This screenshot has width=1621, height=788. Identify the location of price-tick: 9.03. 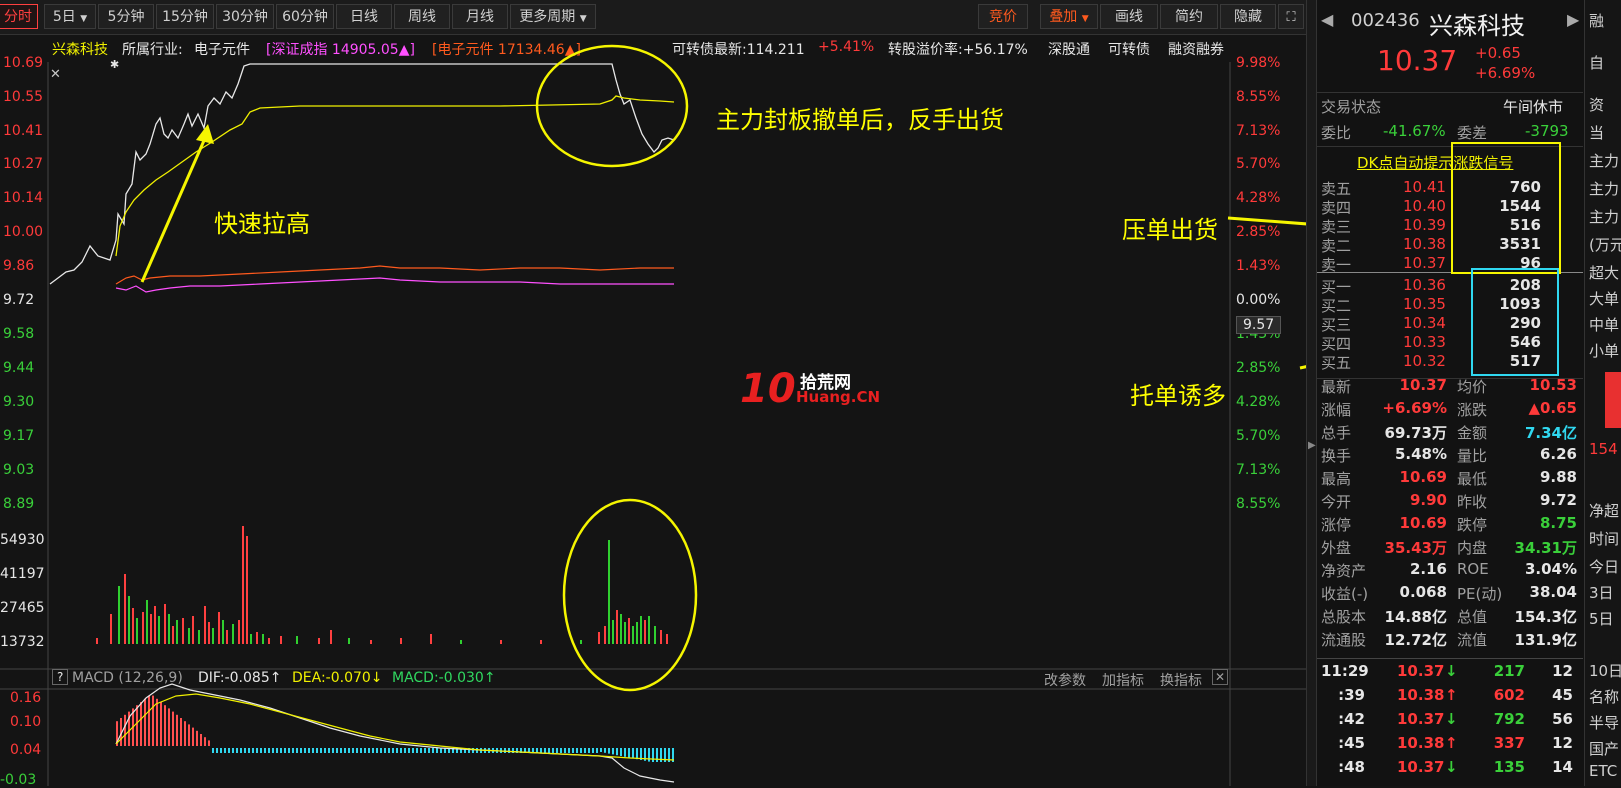
(19, 470).